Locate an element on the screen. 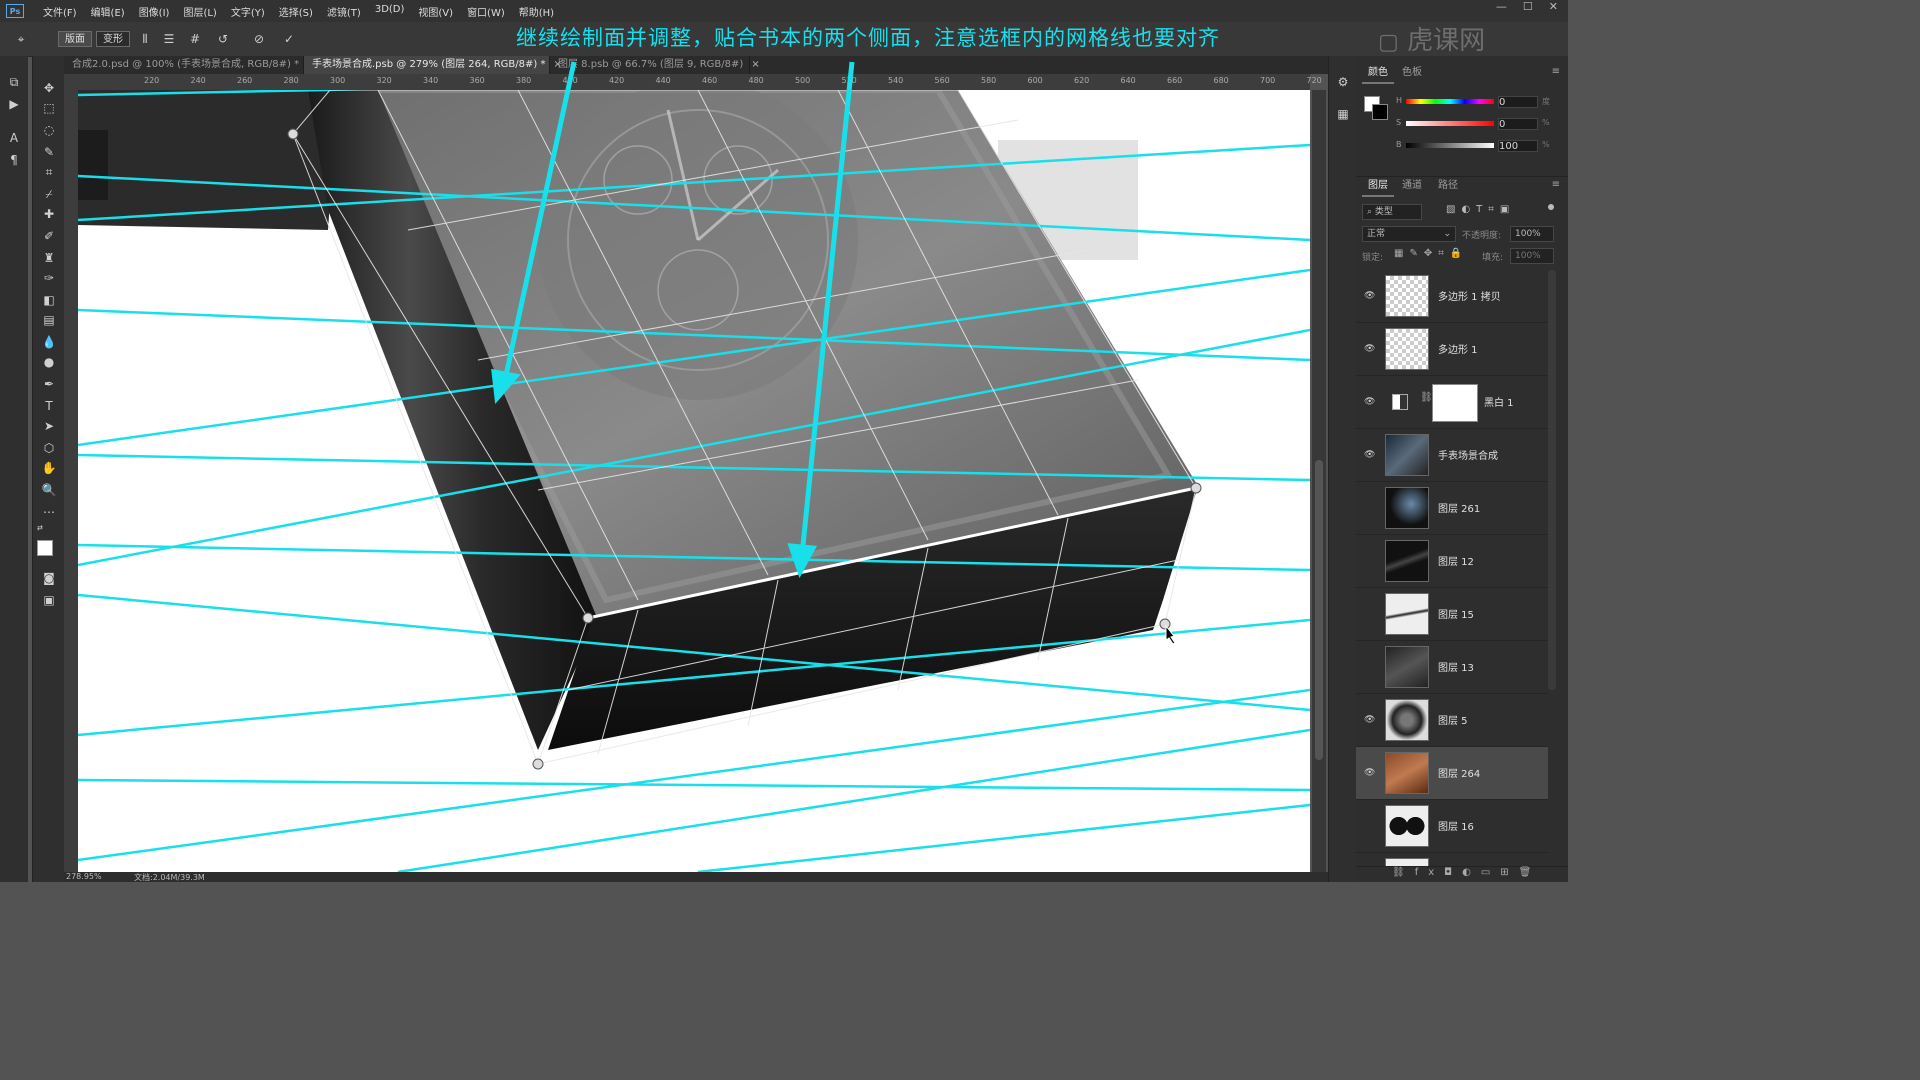 The image size is (1920, 1080). brightness-slider: 100 % is located at coordinates (1481, 146).